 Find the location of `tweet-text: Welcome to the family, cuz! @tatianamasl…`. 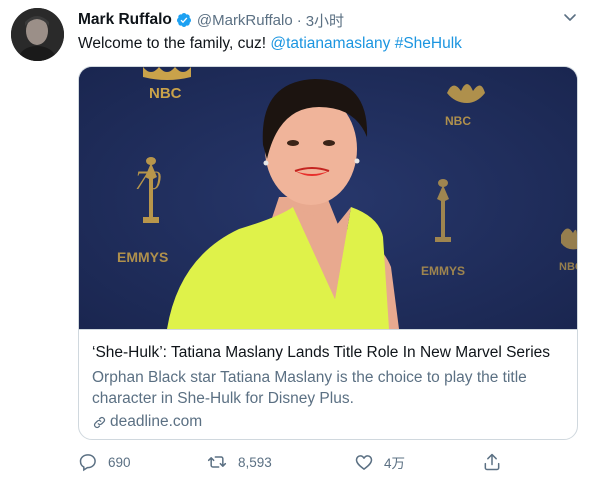

tweet-text: Welcome to the family, cuz! @tatianamasl… is located at coordinates (270, 44).